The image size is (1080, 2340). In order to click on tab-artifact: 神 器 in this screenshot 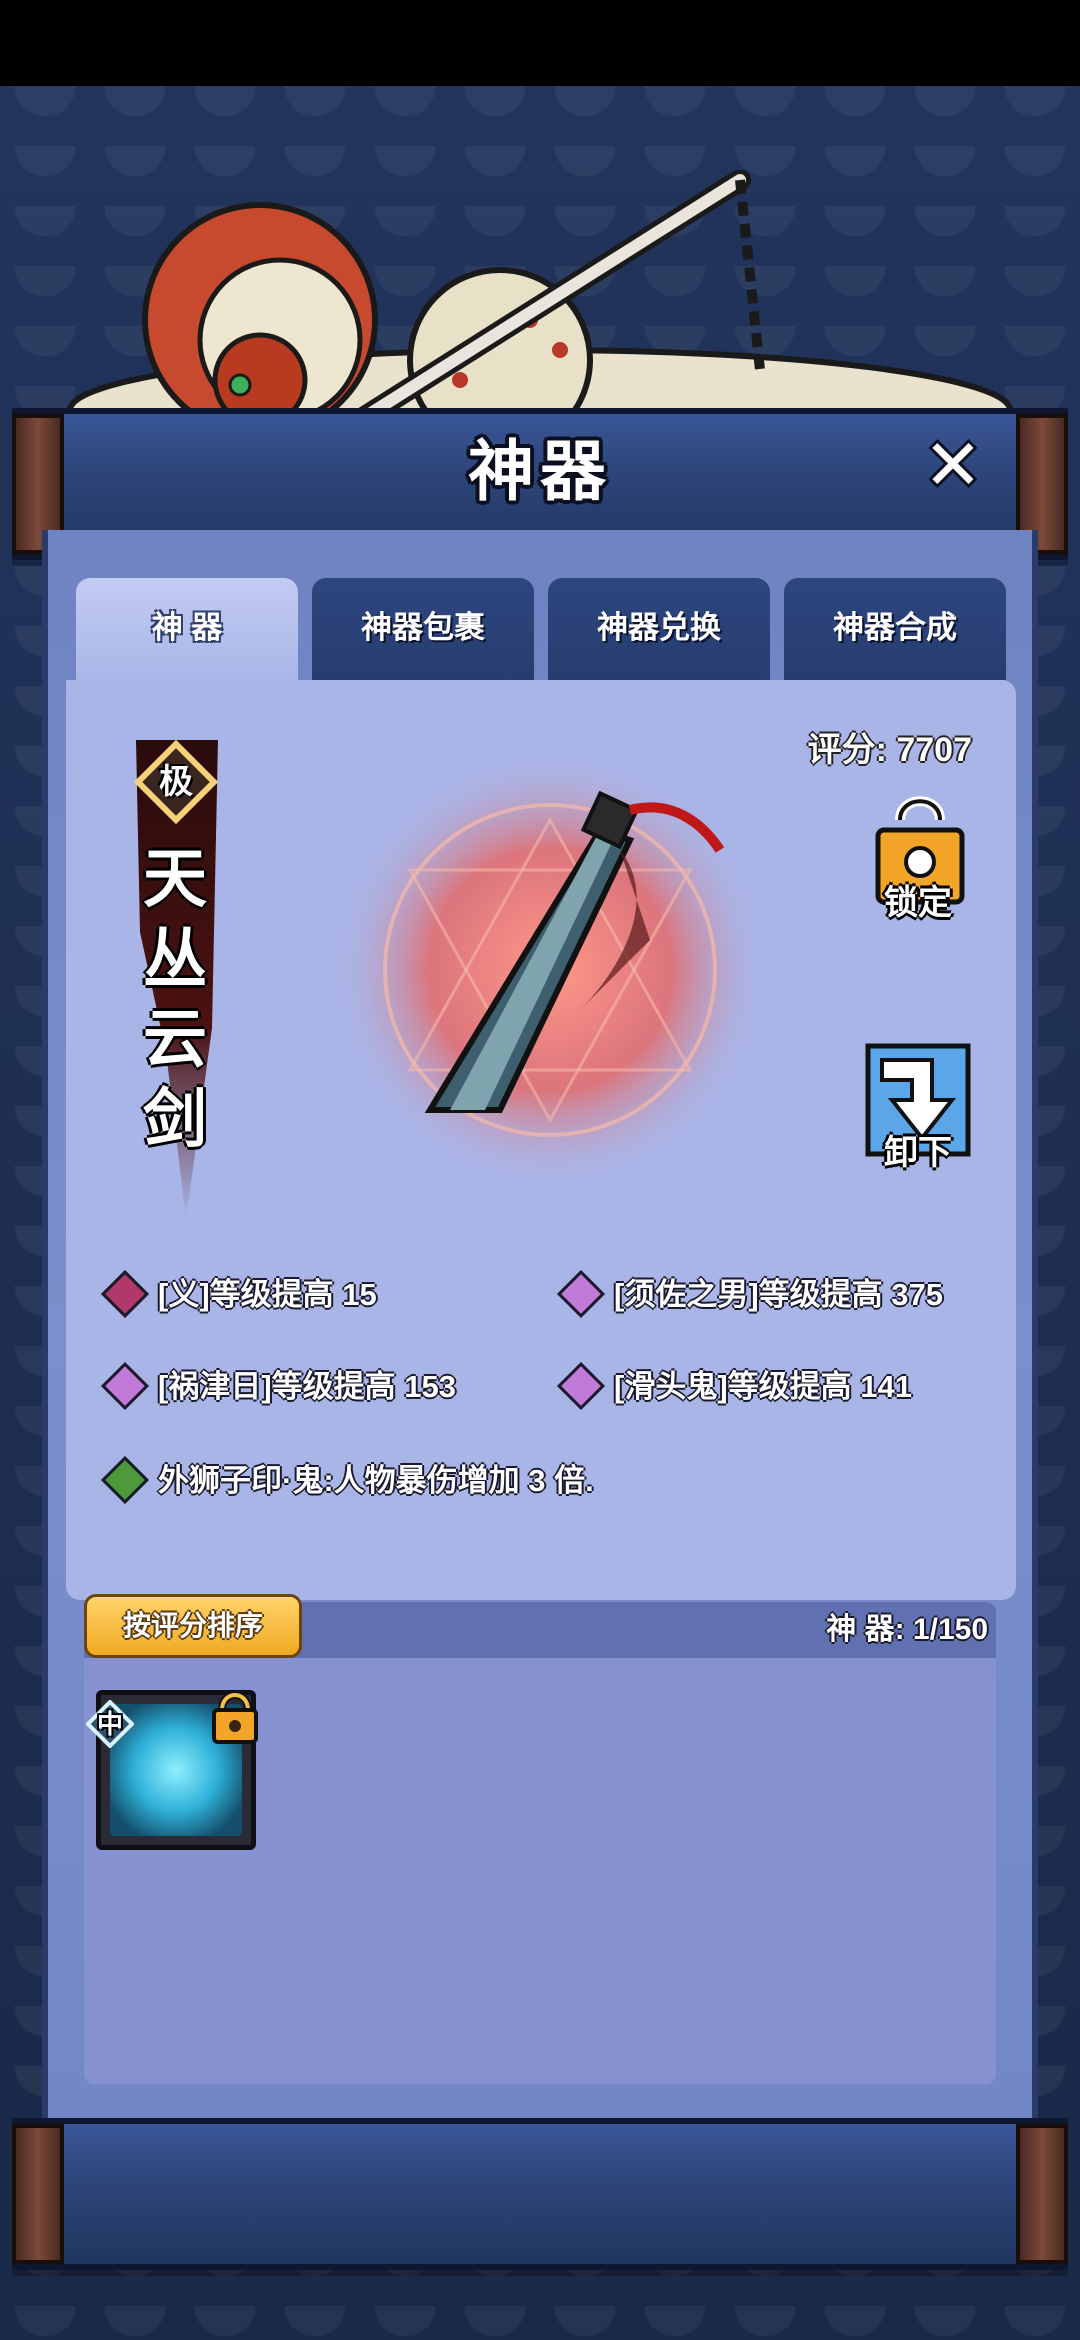, I will do `click(187, 629)`.